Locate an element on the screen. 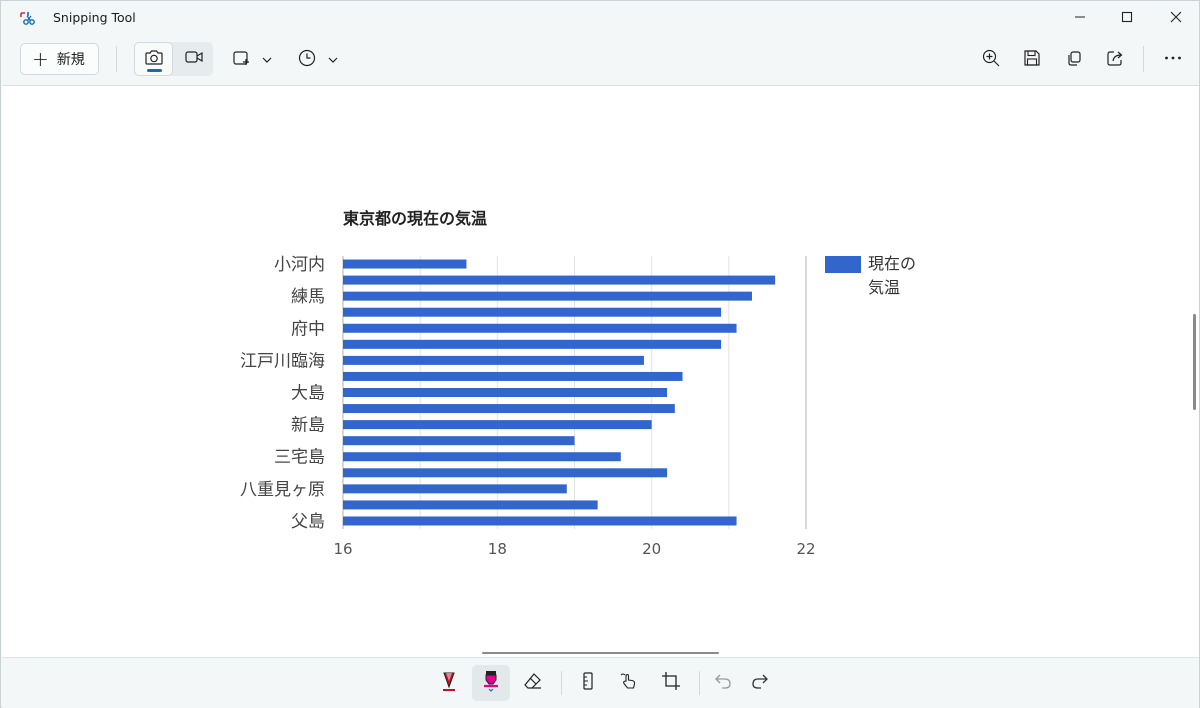  ballpoint-pen-icon is located at coordinates (449, 683).